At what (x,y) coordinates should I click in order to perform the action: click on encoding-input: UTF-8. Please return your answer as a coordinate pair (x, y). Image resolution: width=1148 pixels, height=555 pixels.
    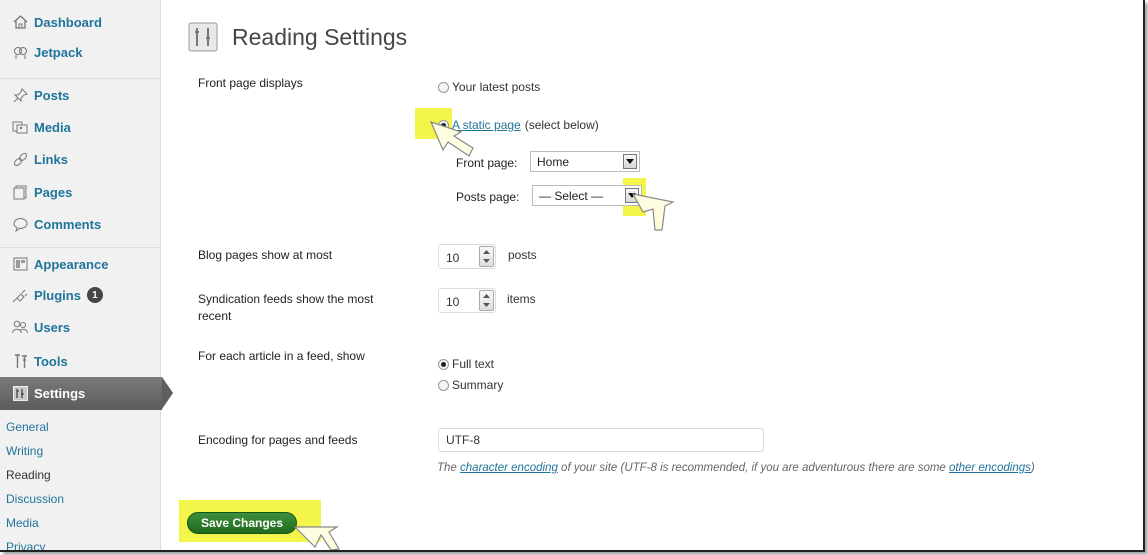
    Looking at the image, I should click on (601, 440).